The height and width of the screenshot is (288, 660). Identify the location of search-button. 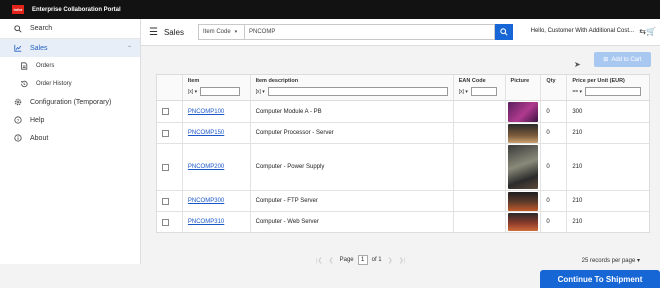
(503, 31).